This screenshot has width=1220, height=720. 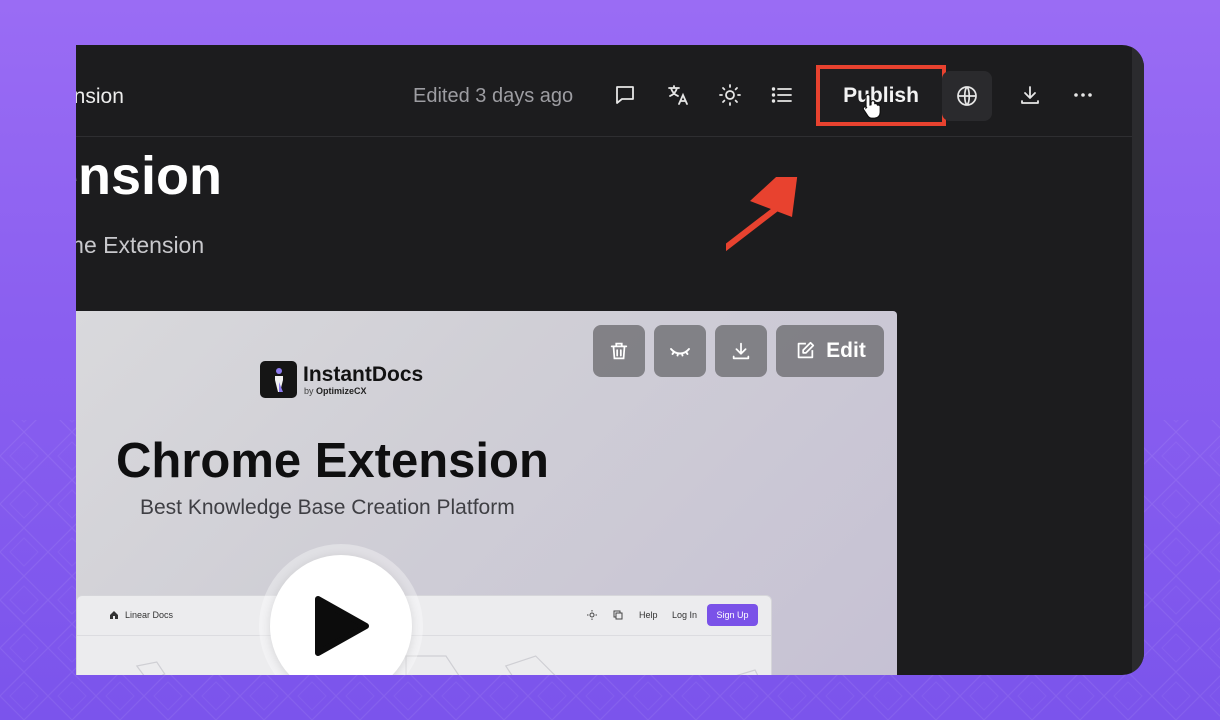 I want to click on logo-byline: by OptimizeCX, so click(x=335, y=390).